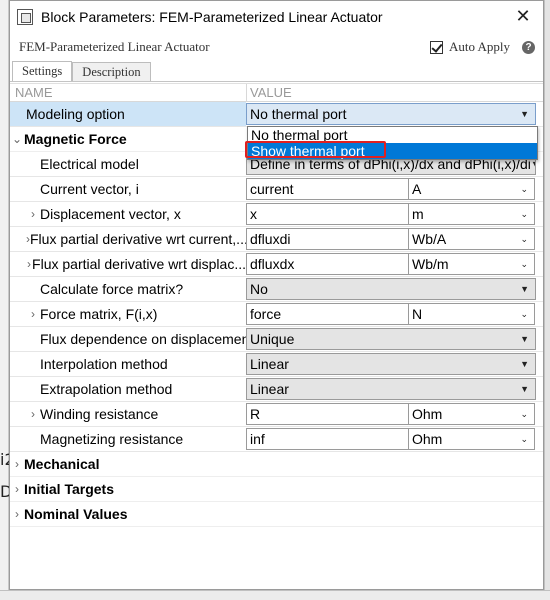  Describe the element at coordinates (327, 414) in the screenshot. I see `winding-resistance-input: R` at that location.